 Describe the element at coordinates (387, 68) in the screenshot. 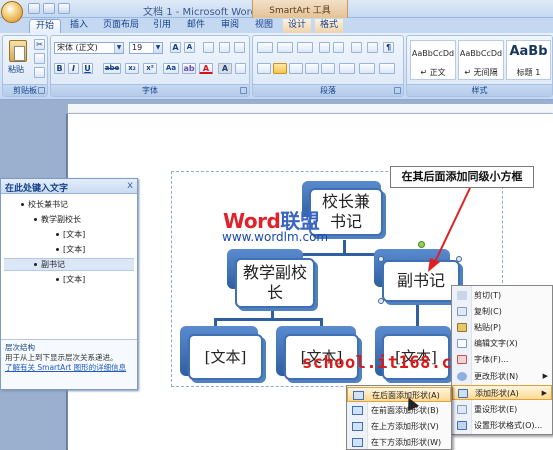

I see `borders-icon` at that location.